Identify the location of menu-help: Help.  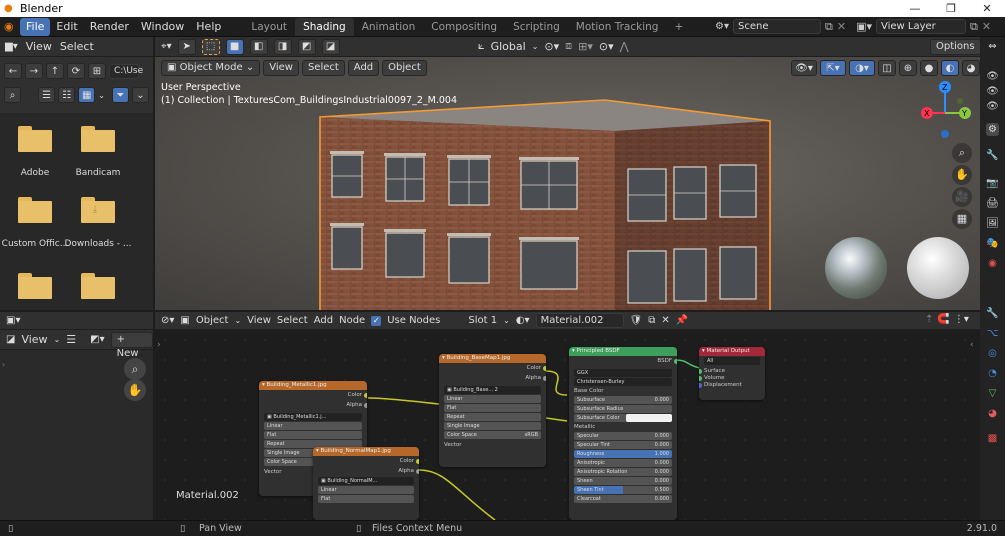
(208, 27).